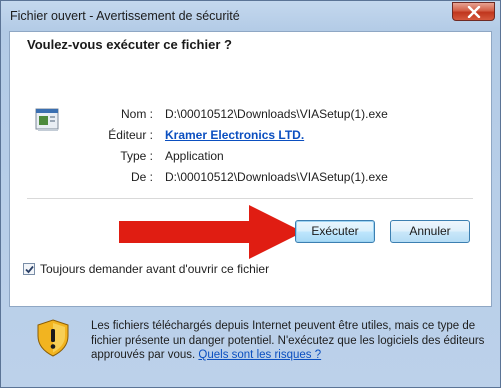 The image size is (501, 388). Describe the element at coordinates (276, 114) in the screenshot. I see `name-value: D:\00010512\Downloads\VIASetup(1).exe` at that location.